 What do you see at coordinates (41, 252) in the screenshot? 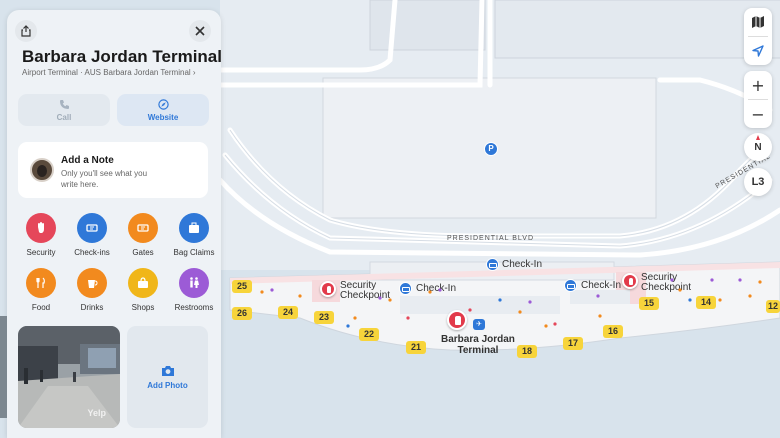
I see `category-label: Security` at bounding box center [41, 252].